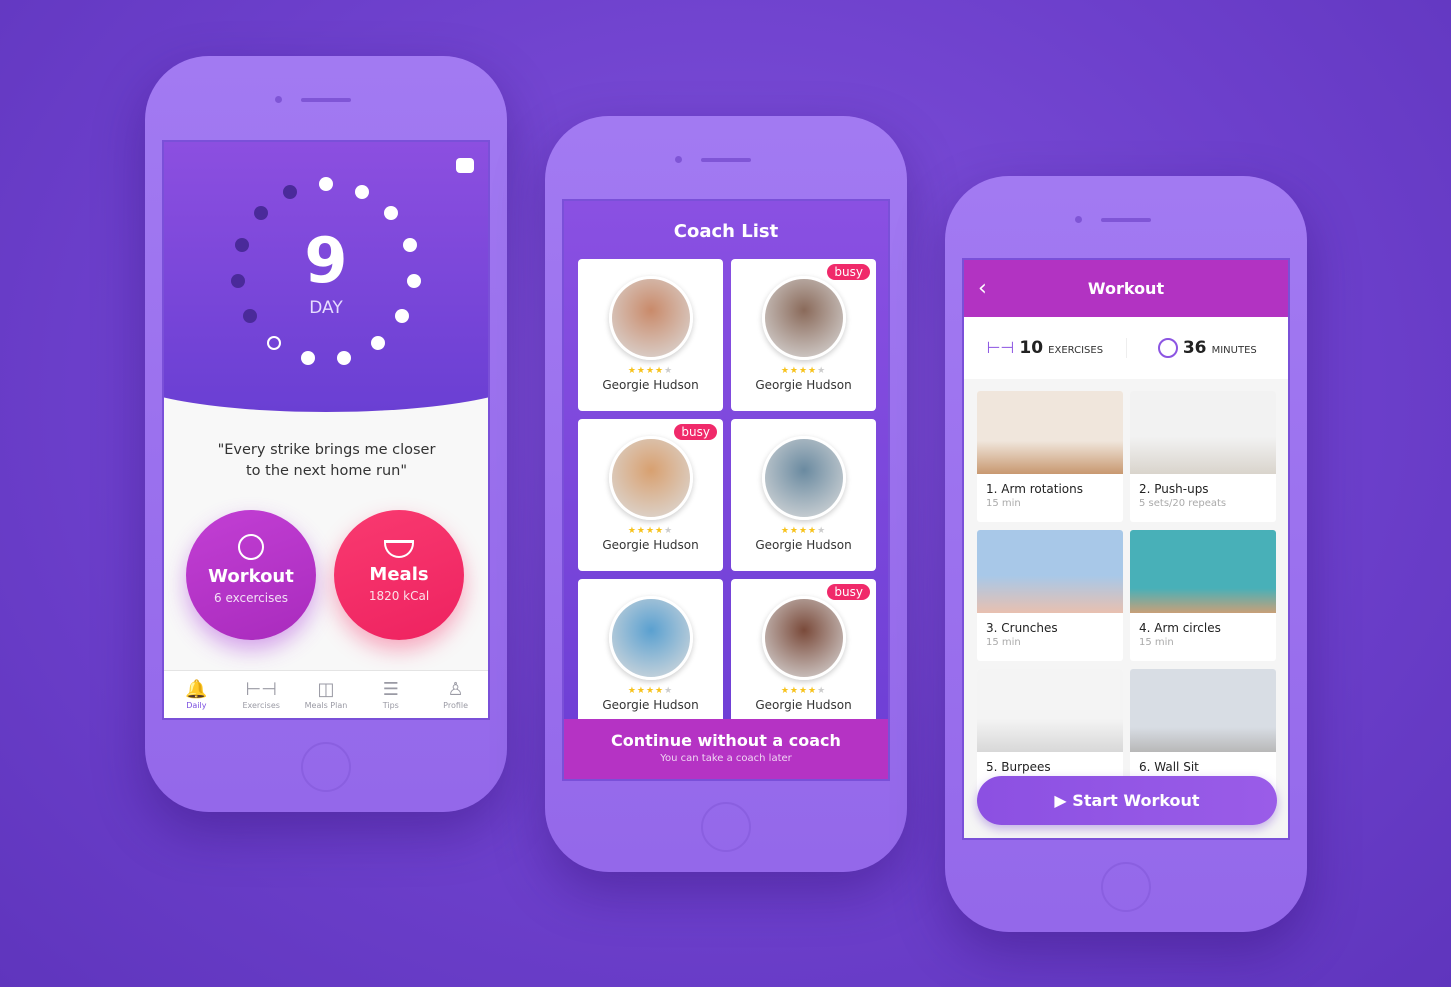 The image size is (1451, 987). Describe the element at coordinates (1060, 800) in the screenshot. I see `play-icon: ▶` at that location.